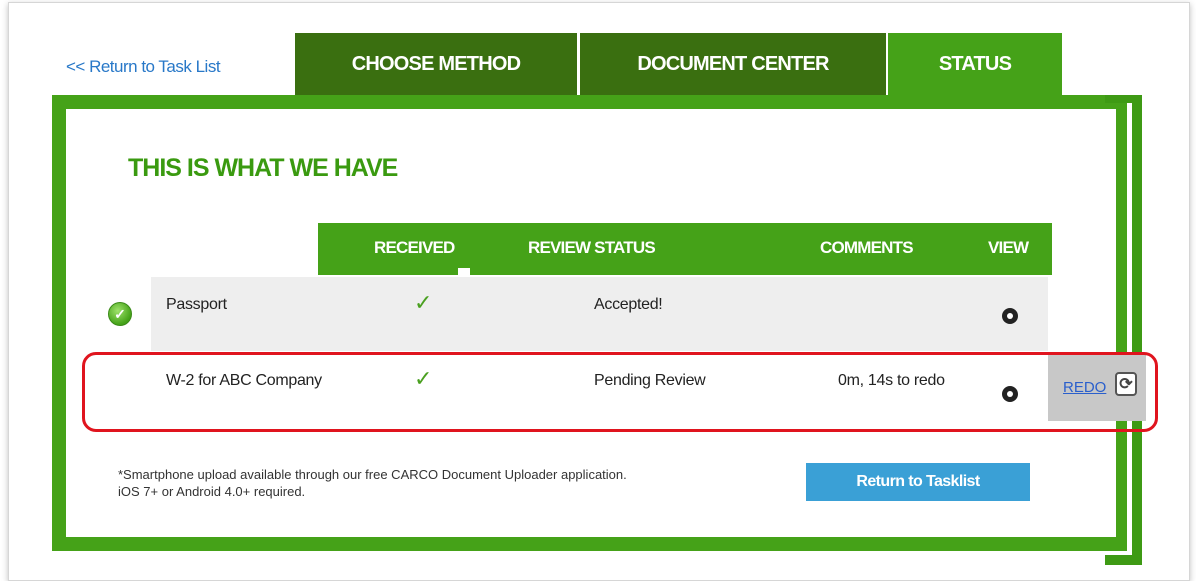 The width and height of the screenshot is (1196, 581). Describe the element at coordinates (592, 247) in the screenshot. I see `column-header-review-status: REVIEW STATUS` at that location.